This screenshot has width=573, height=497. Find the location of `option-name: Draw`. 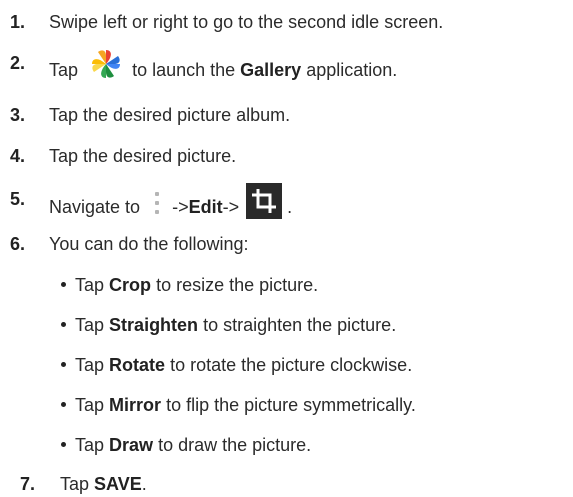

option-name: Draw is located at coordinates (131, 445).